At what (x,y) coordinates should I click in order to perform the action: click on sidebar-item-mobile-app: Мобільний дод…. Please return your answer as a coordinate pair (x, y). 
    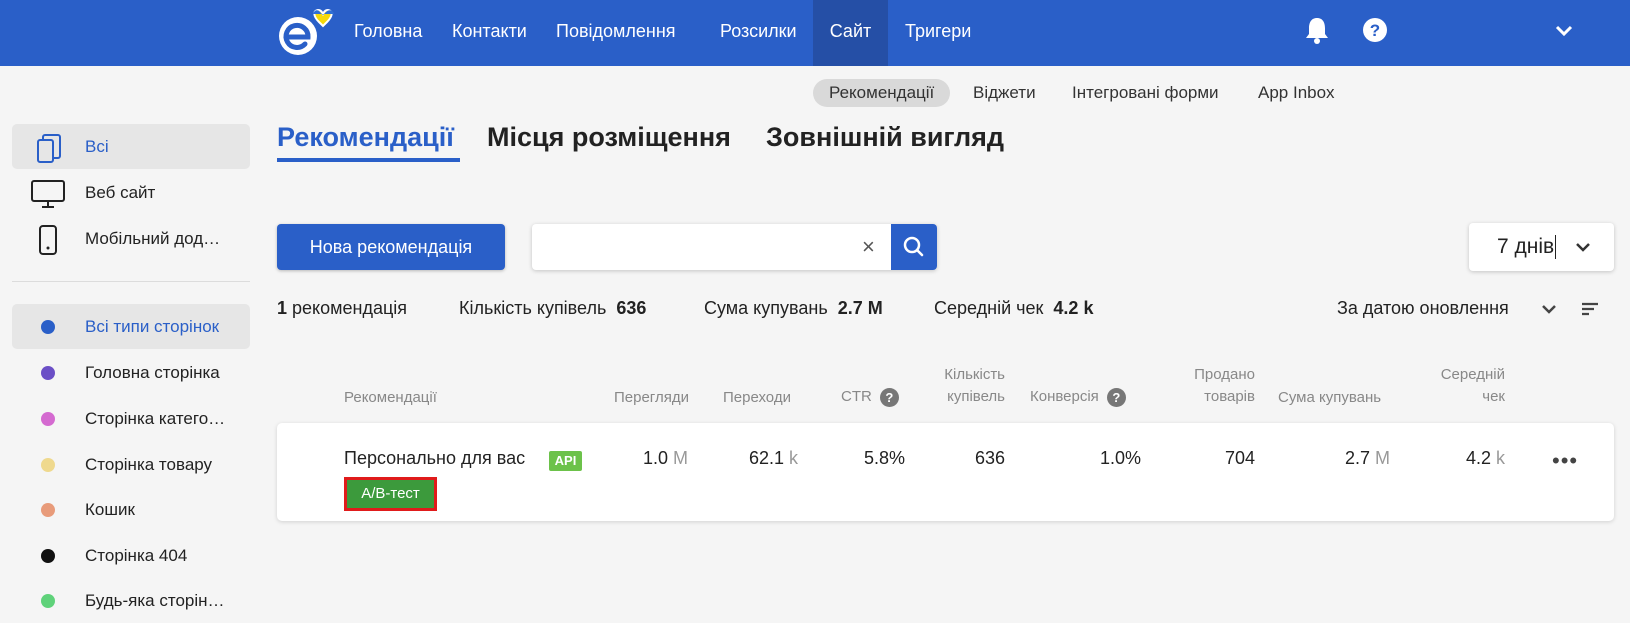
    Looking at the image, I should click on (131, 238).